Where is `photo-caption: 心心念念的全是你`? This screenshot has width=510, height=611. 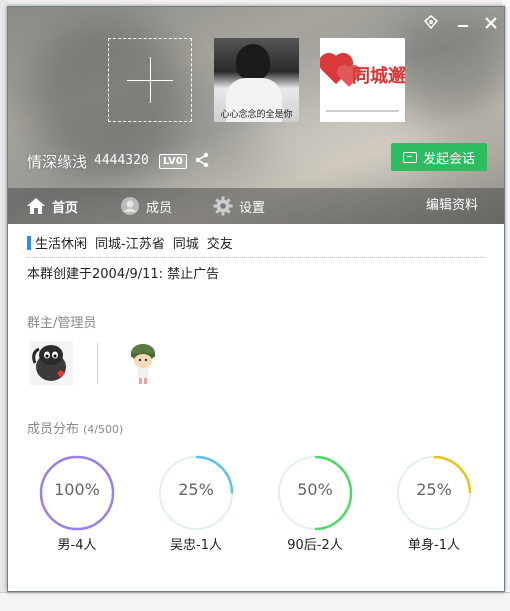 photo-caption: 心心念念的全是你 is located at coordinates (256, 115).